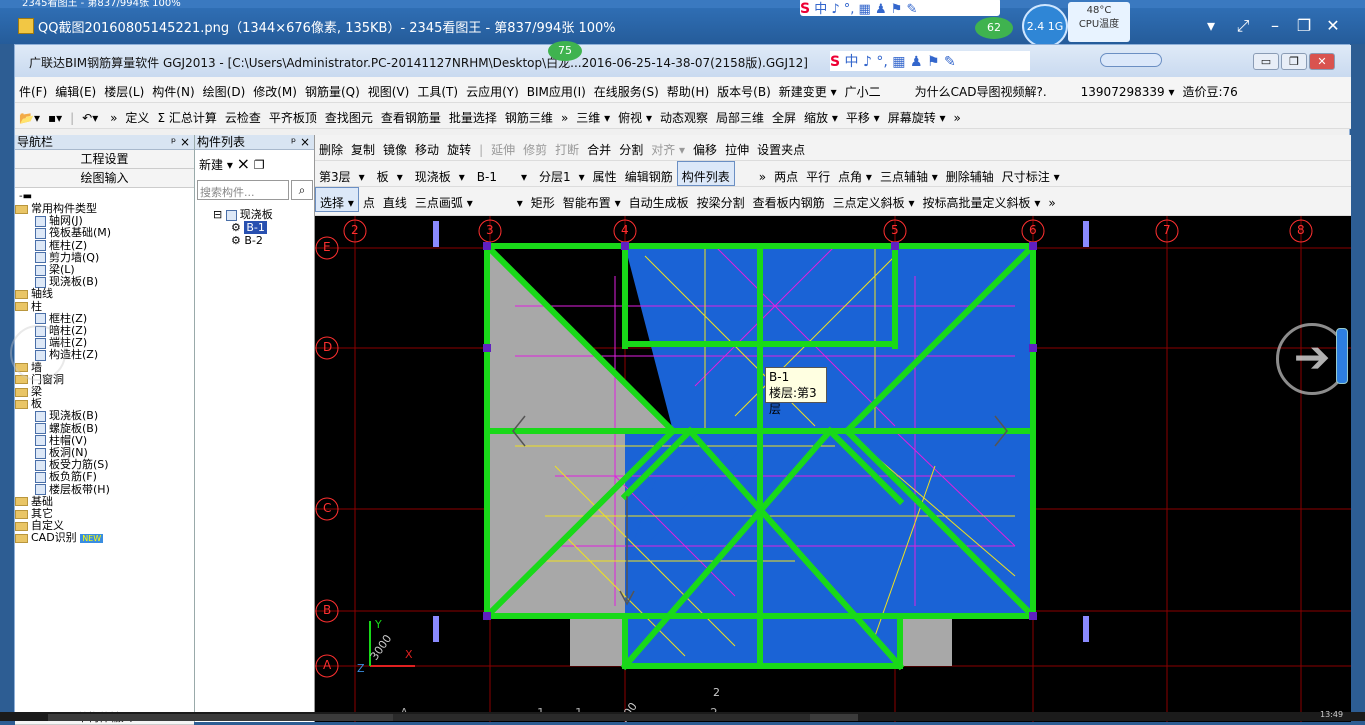 This screenshot has height=725, width=1365. I want to click on subtype-dropdown-icon: ▾, so click(462, 174).